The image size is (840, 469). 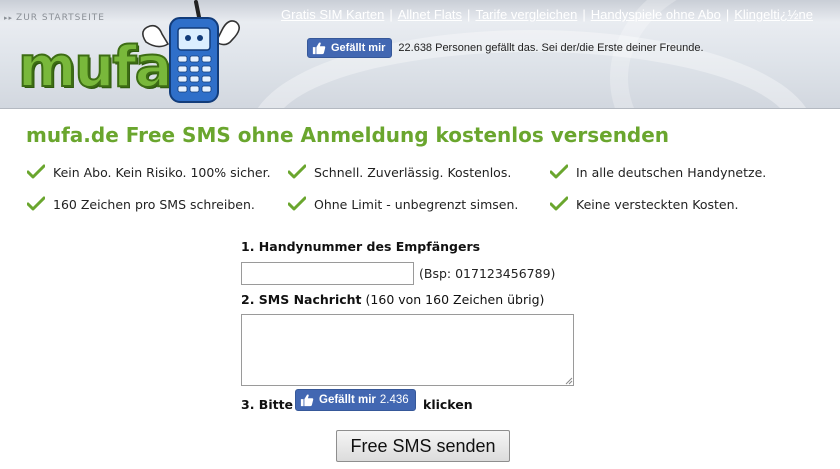 I want to click on feature-item: Ohne Limit - unbegrenzt simsen., so click(x=403, y=204).